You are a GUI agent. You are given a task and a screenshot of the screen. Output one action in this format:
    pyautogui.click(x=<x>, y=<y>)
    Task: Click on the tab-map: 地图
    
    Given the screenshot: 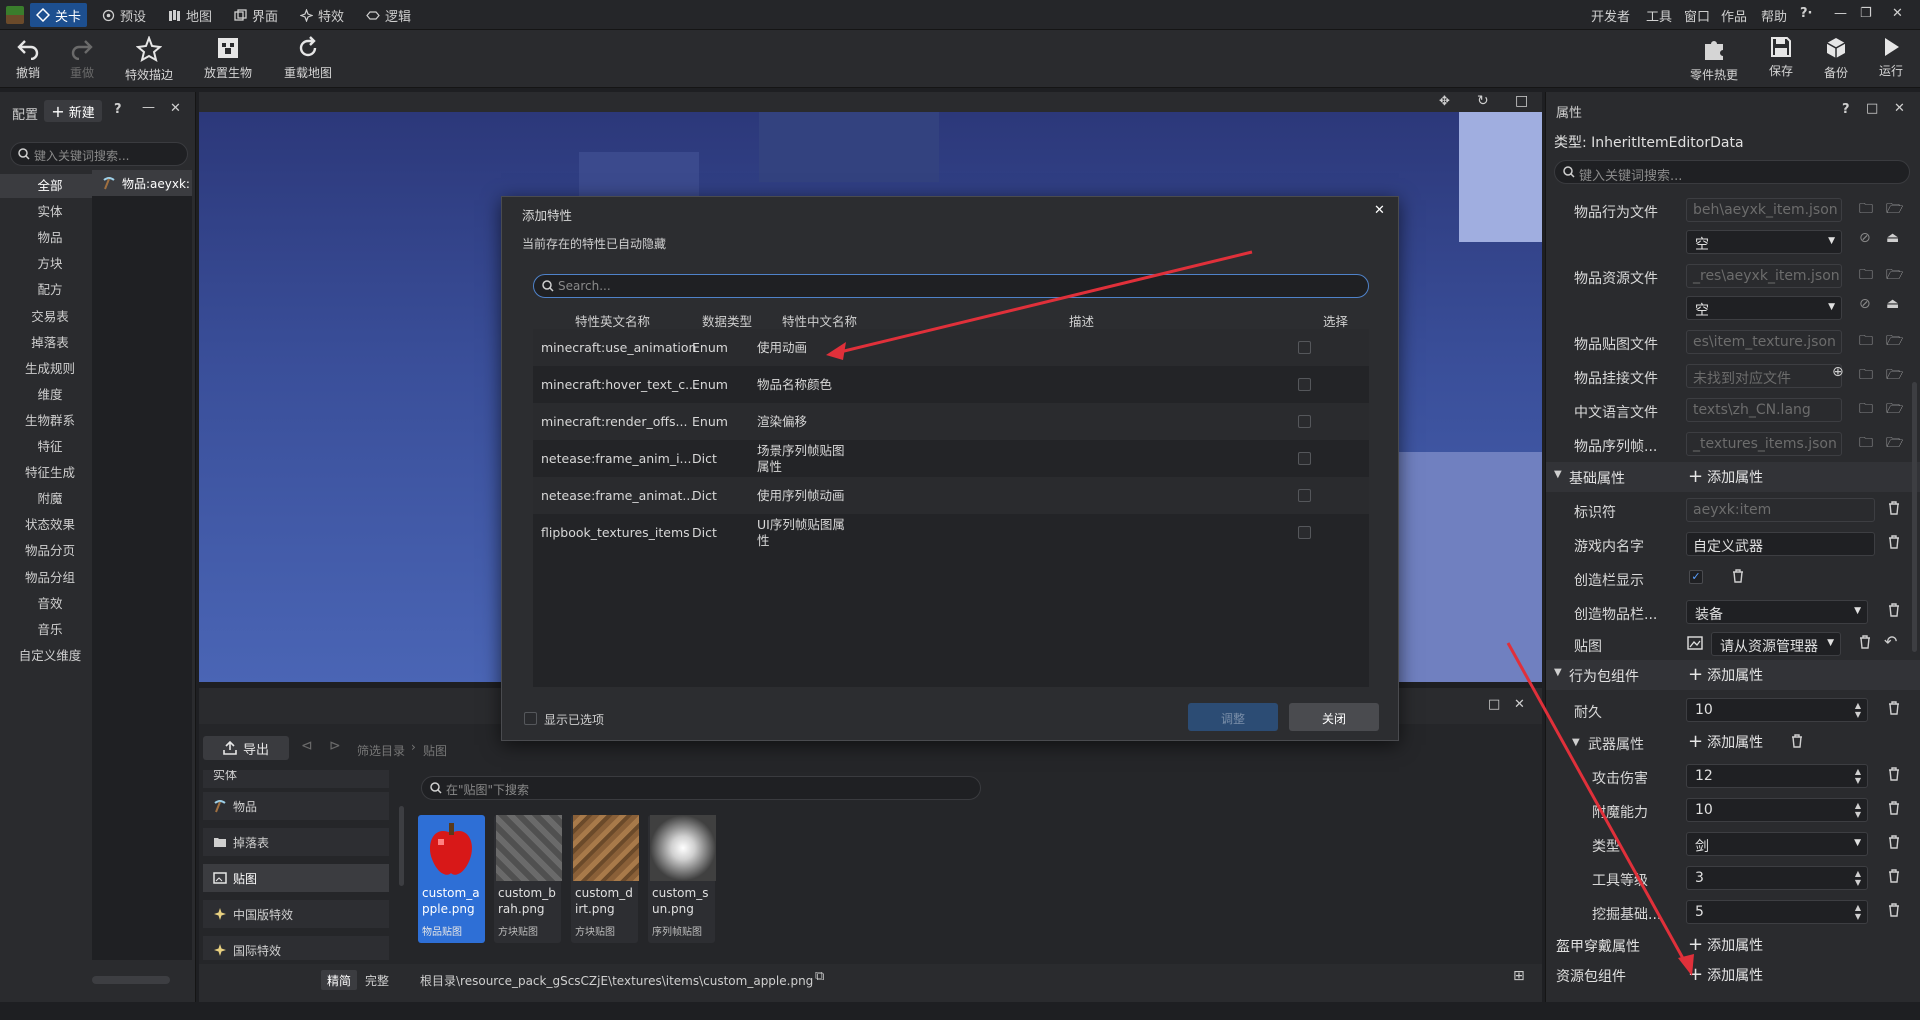 What is the action you would take?
    pyautogui.click(x=190, y=15)
    